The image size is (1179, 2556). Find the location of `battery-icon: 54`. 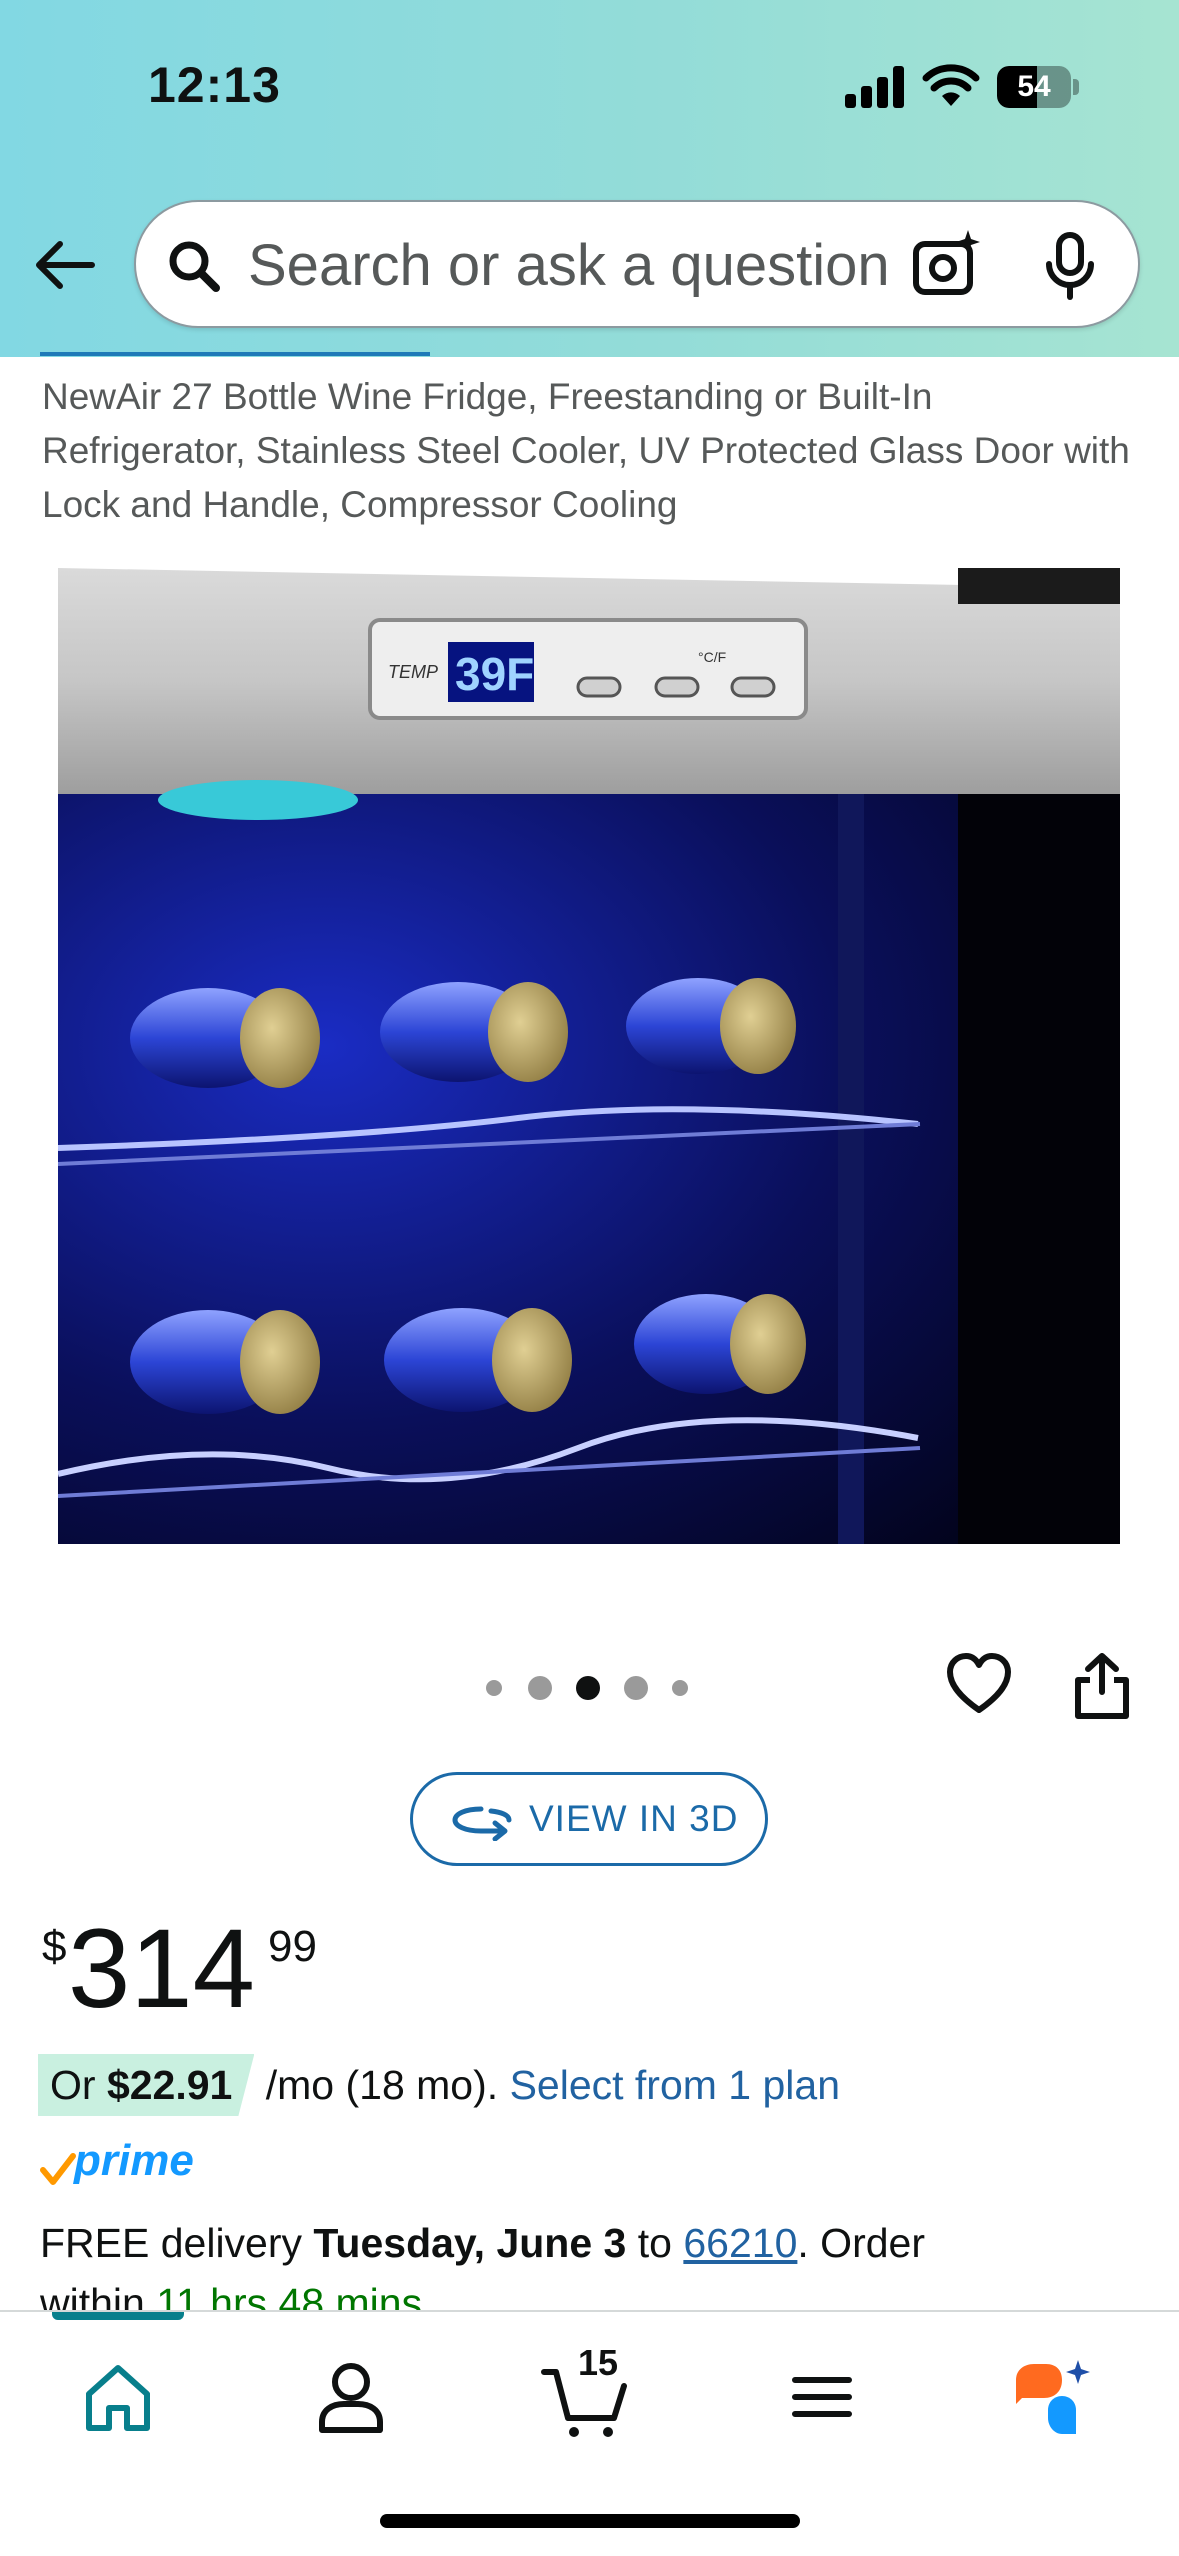

battery-icon: 54 is located at coordinates (1038, 87).